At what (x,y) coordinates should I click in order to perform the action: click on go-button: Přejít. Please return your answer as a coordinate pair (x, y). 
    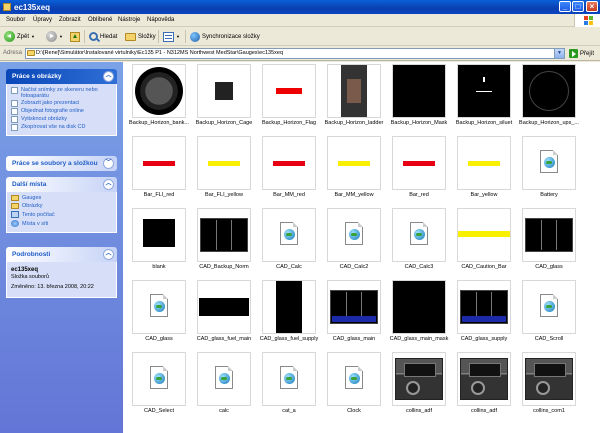
    Looking at the image, I should click on (581, 53).